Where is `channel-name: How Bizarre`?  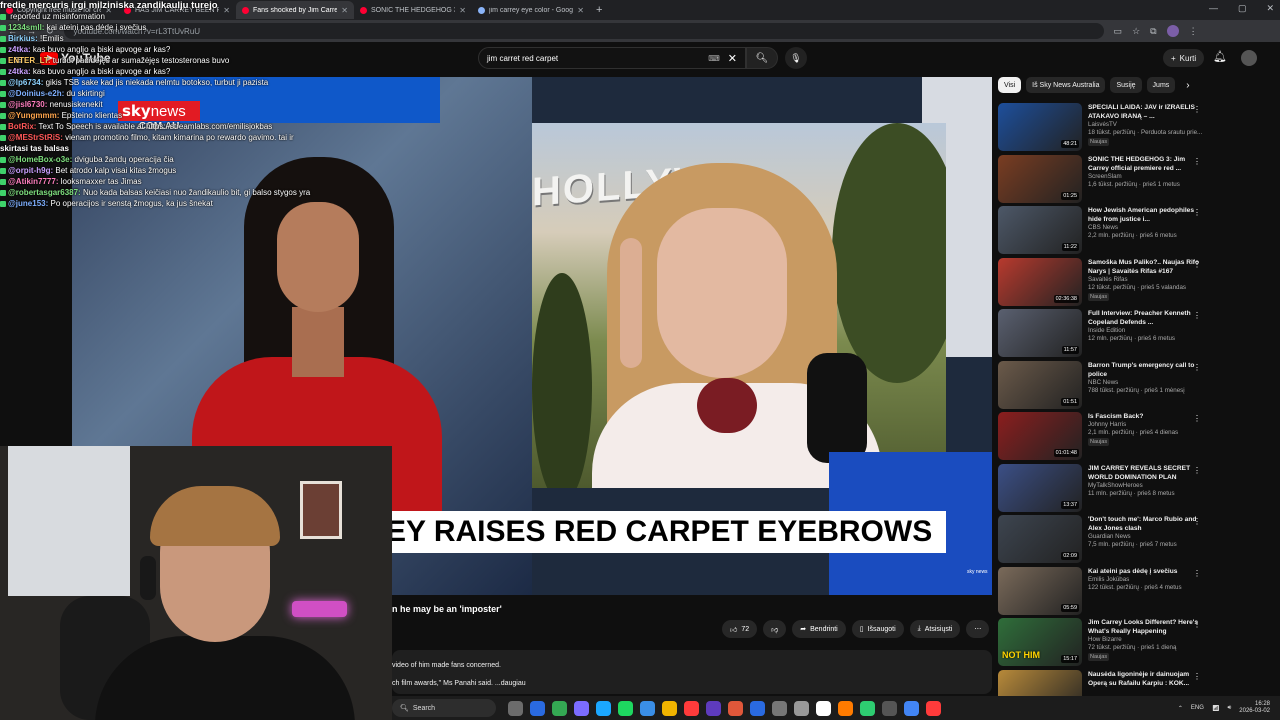
channel-name: How Bizarre is located at coordinates (1146, 640).